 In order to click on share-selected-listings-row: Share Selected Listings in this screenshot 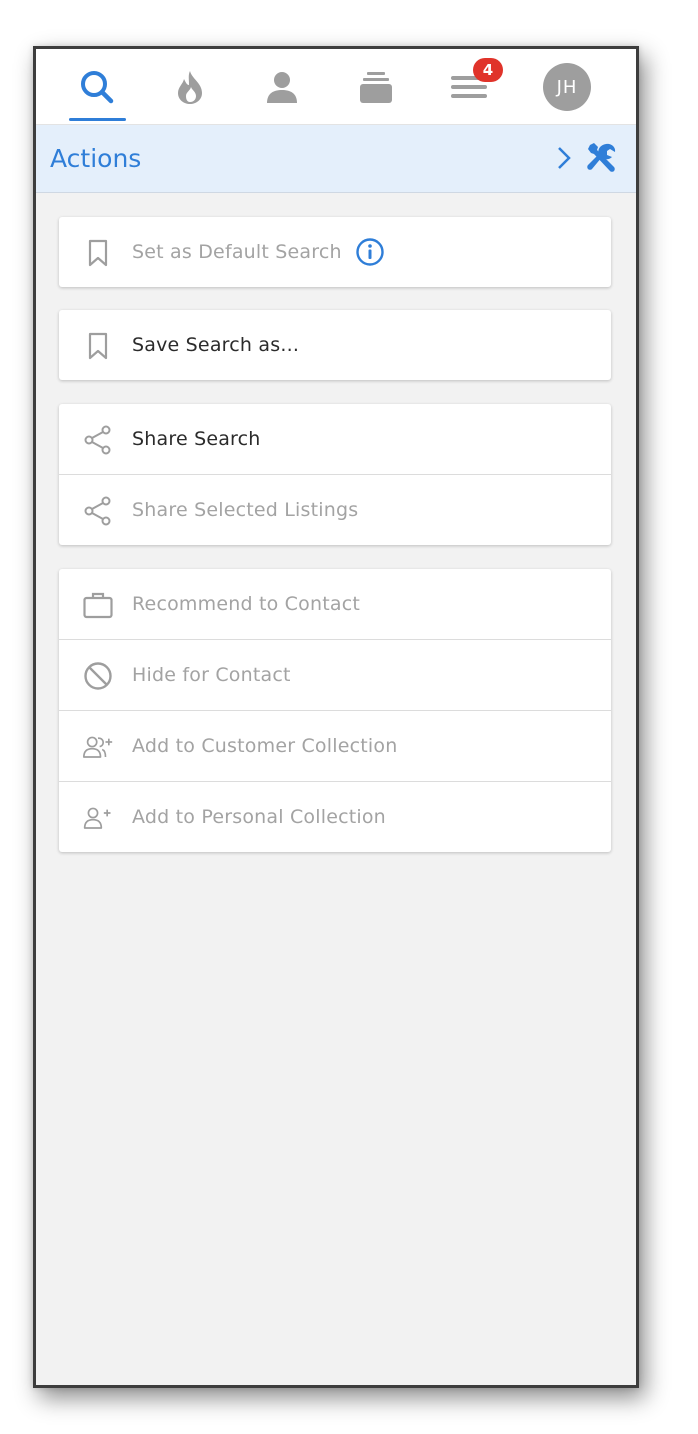, I will do `click(335, 509)`.